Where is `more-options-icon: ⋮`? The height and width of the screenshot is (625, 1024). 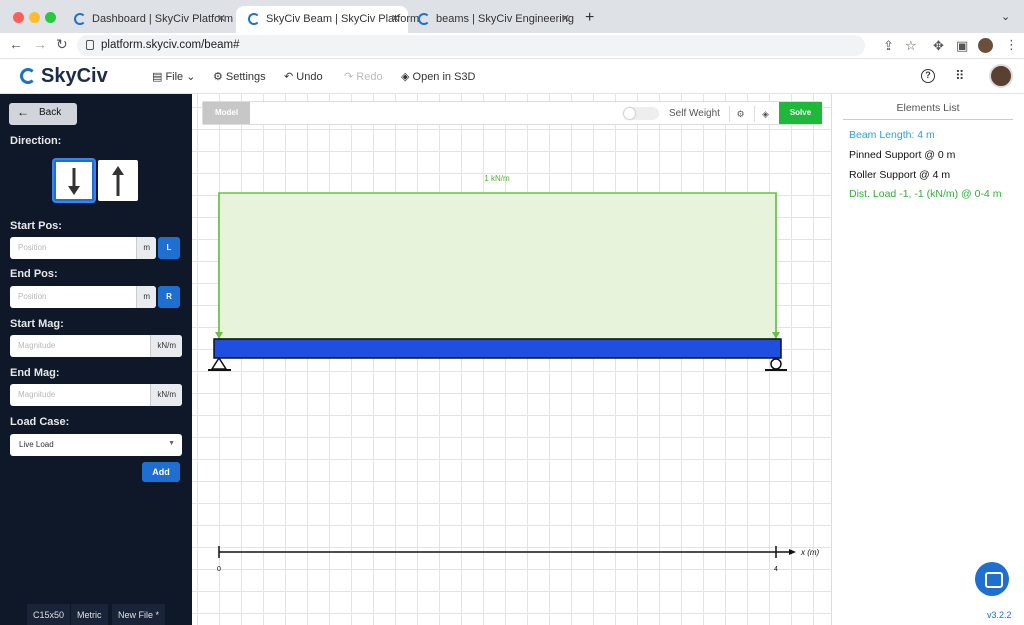
more-options-icon: ⋮ is located at coordinates (1011, 45).